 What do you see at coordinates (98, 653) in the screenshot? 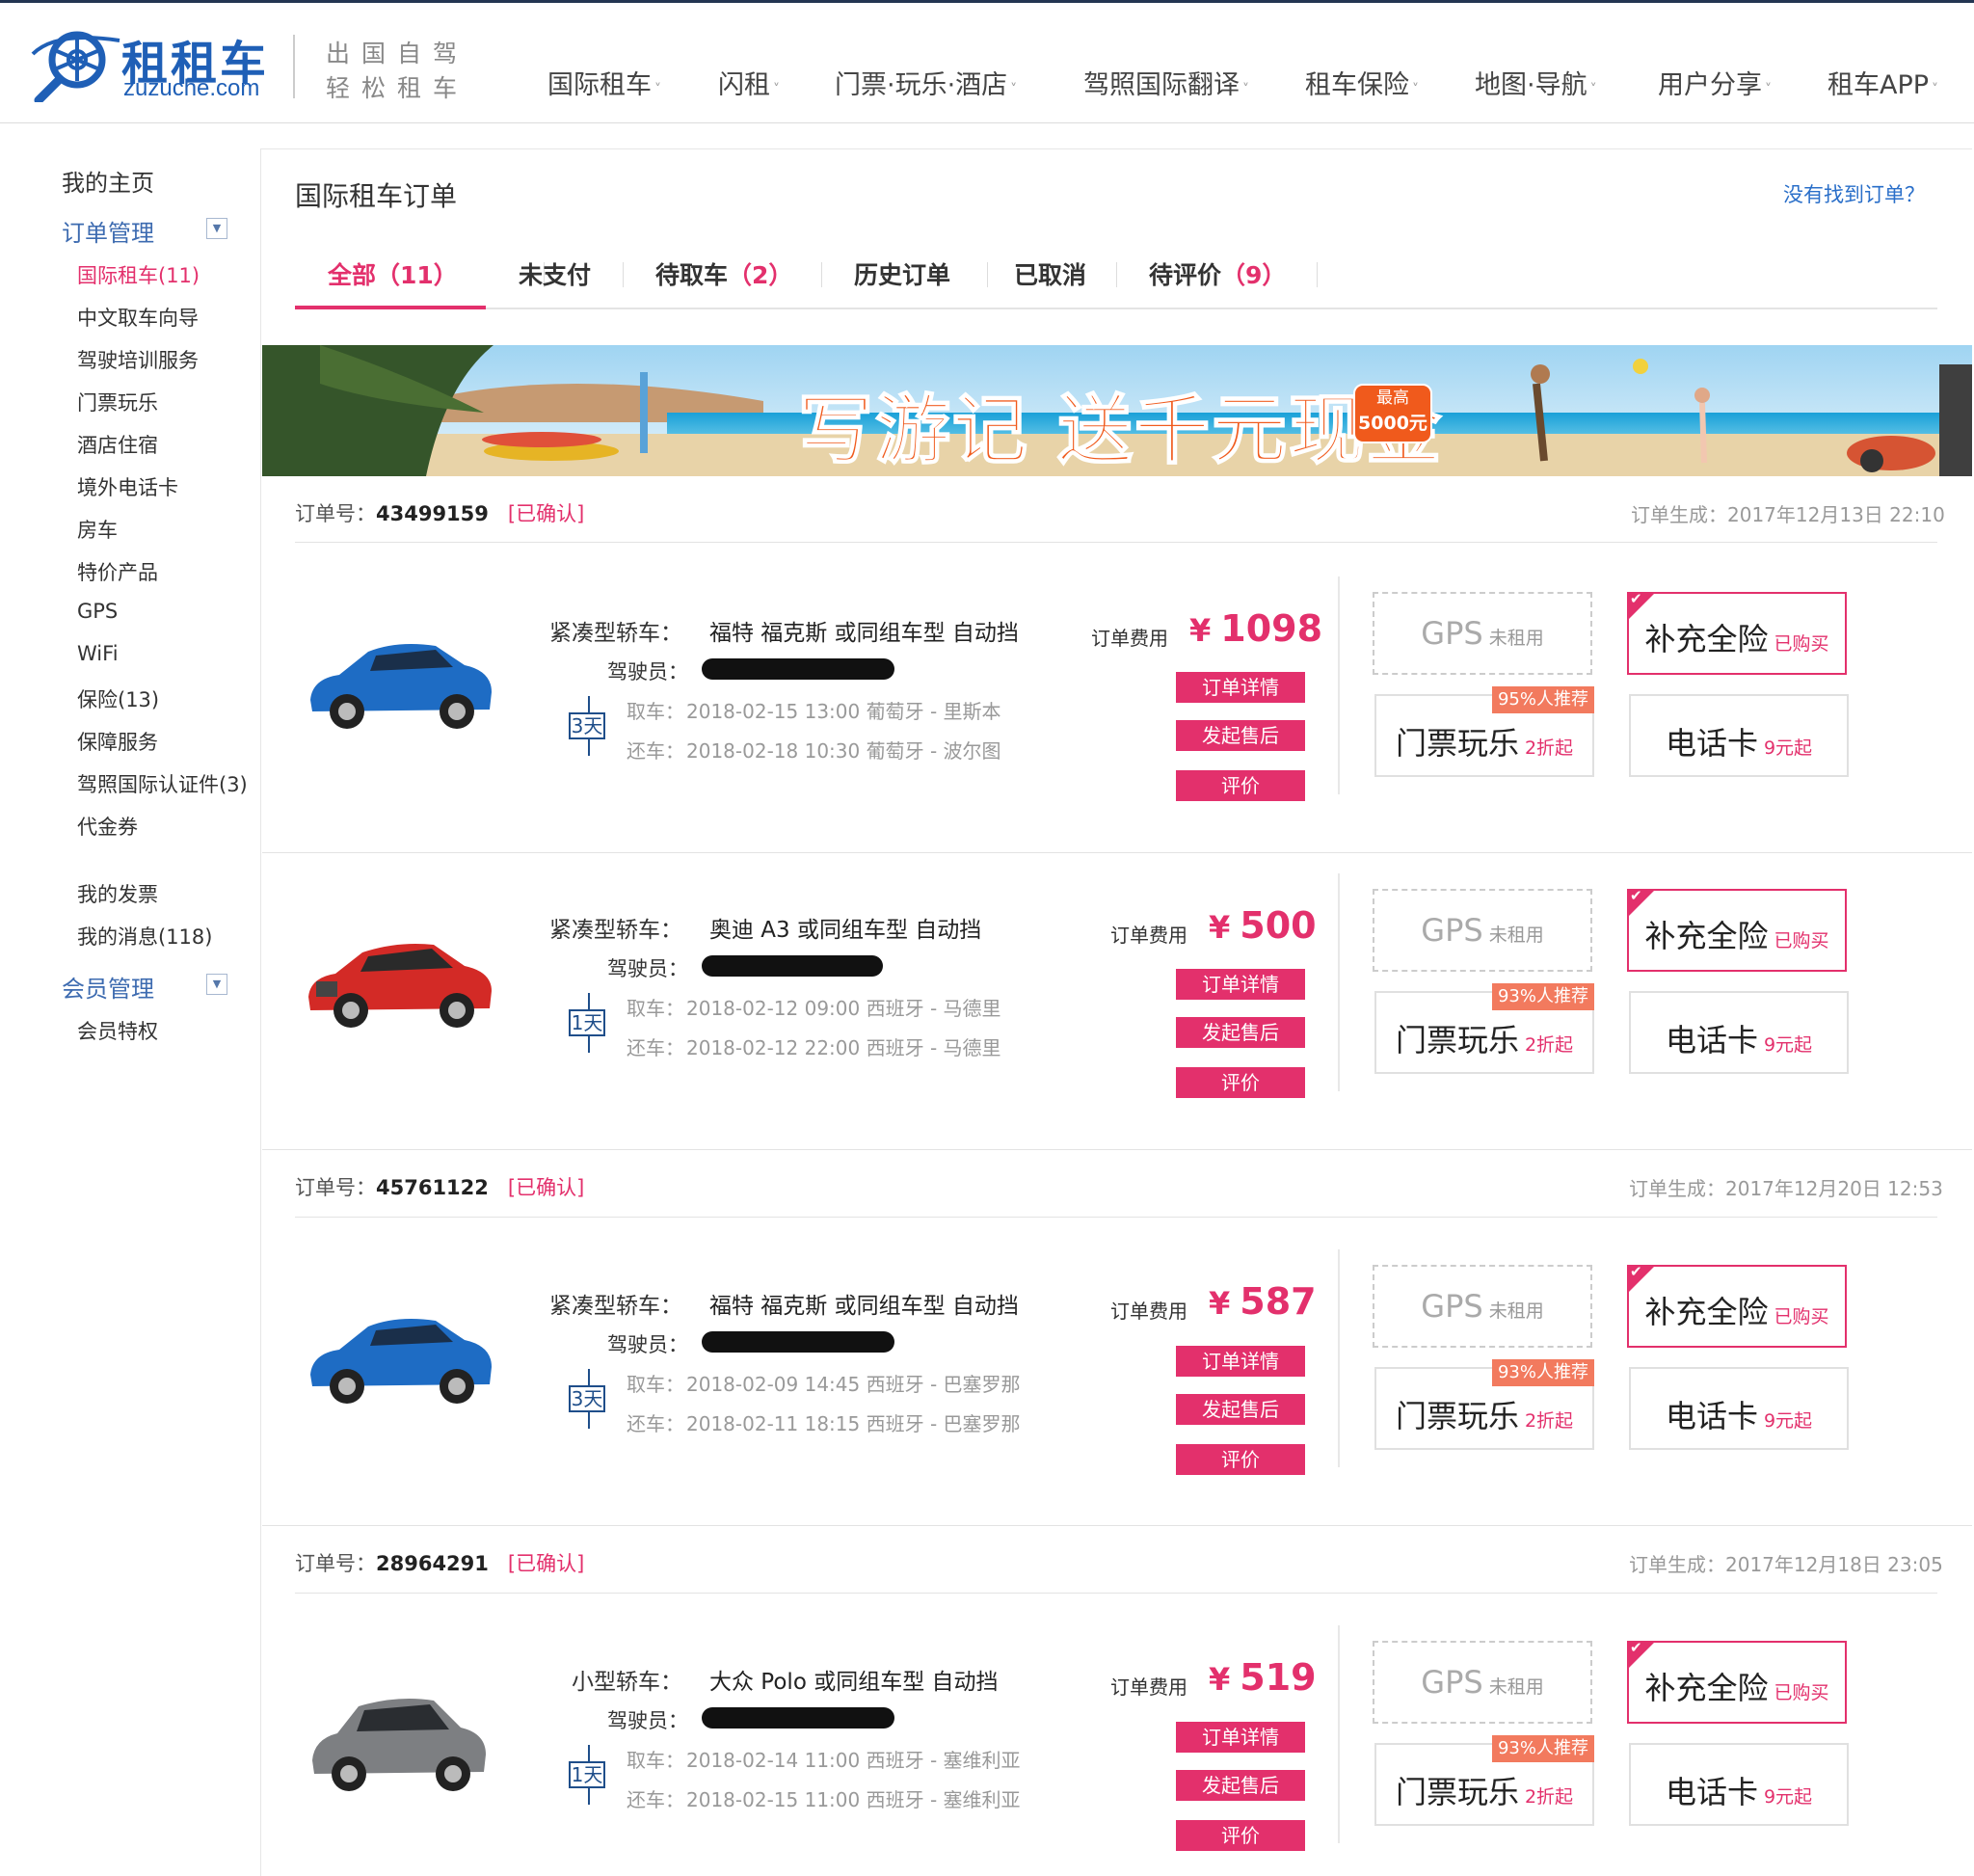
I see `sidebar-item-wifi: WiFi` at bounding box center [98, 653].